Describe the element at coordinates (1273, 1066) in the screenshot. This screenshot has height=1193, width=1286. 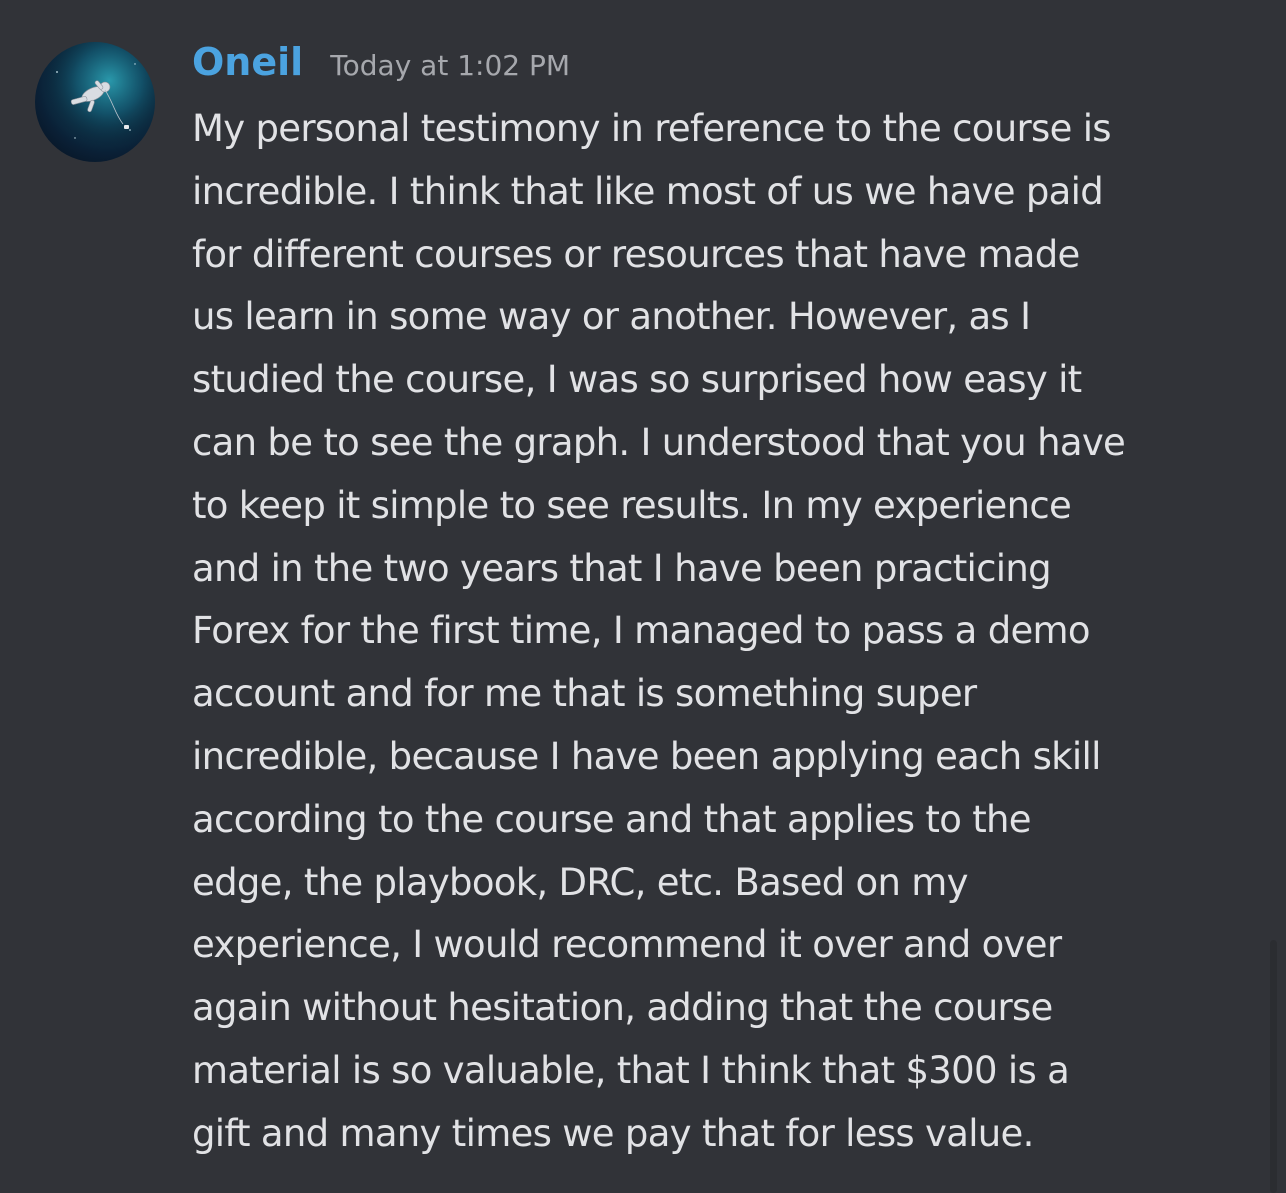
I see `scrollbar` at that location.